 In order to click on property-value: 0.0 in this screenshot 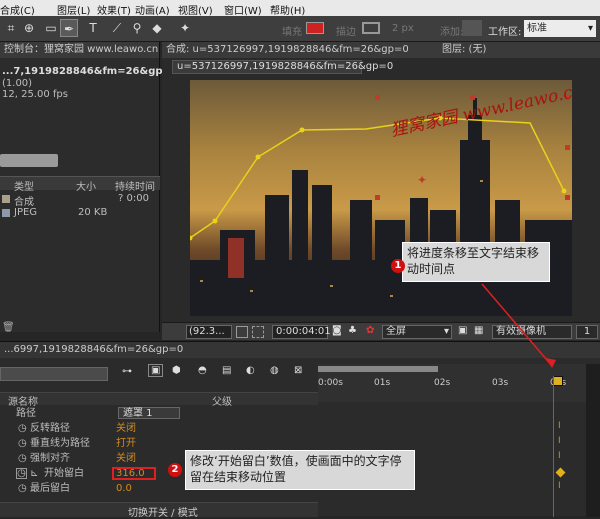, I will do `click(124, 488)`.